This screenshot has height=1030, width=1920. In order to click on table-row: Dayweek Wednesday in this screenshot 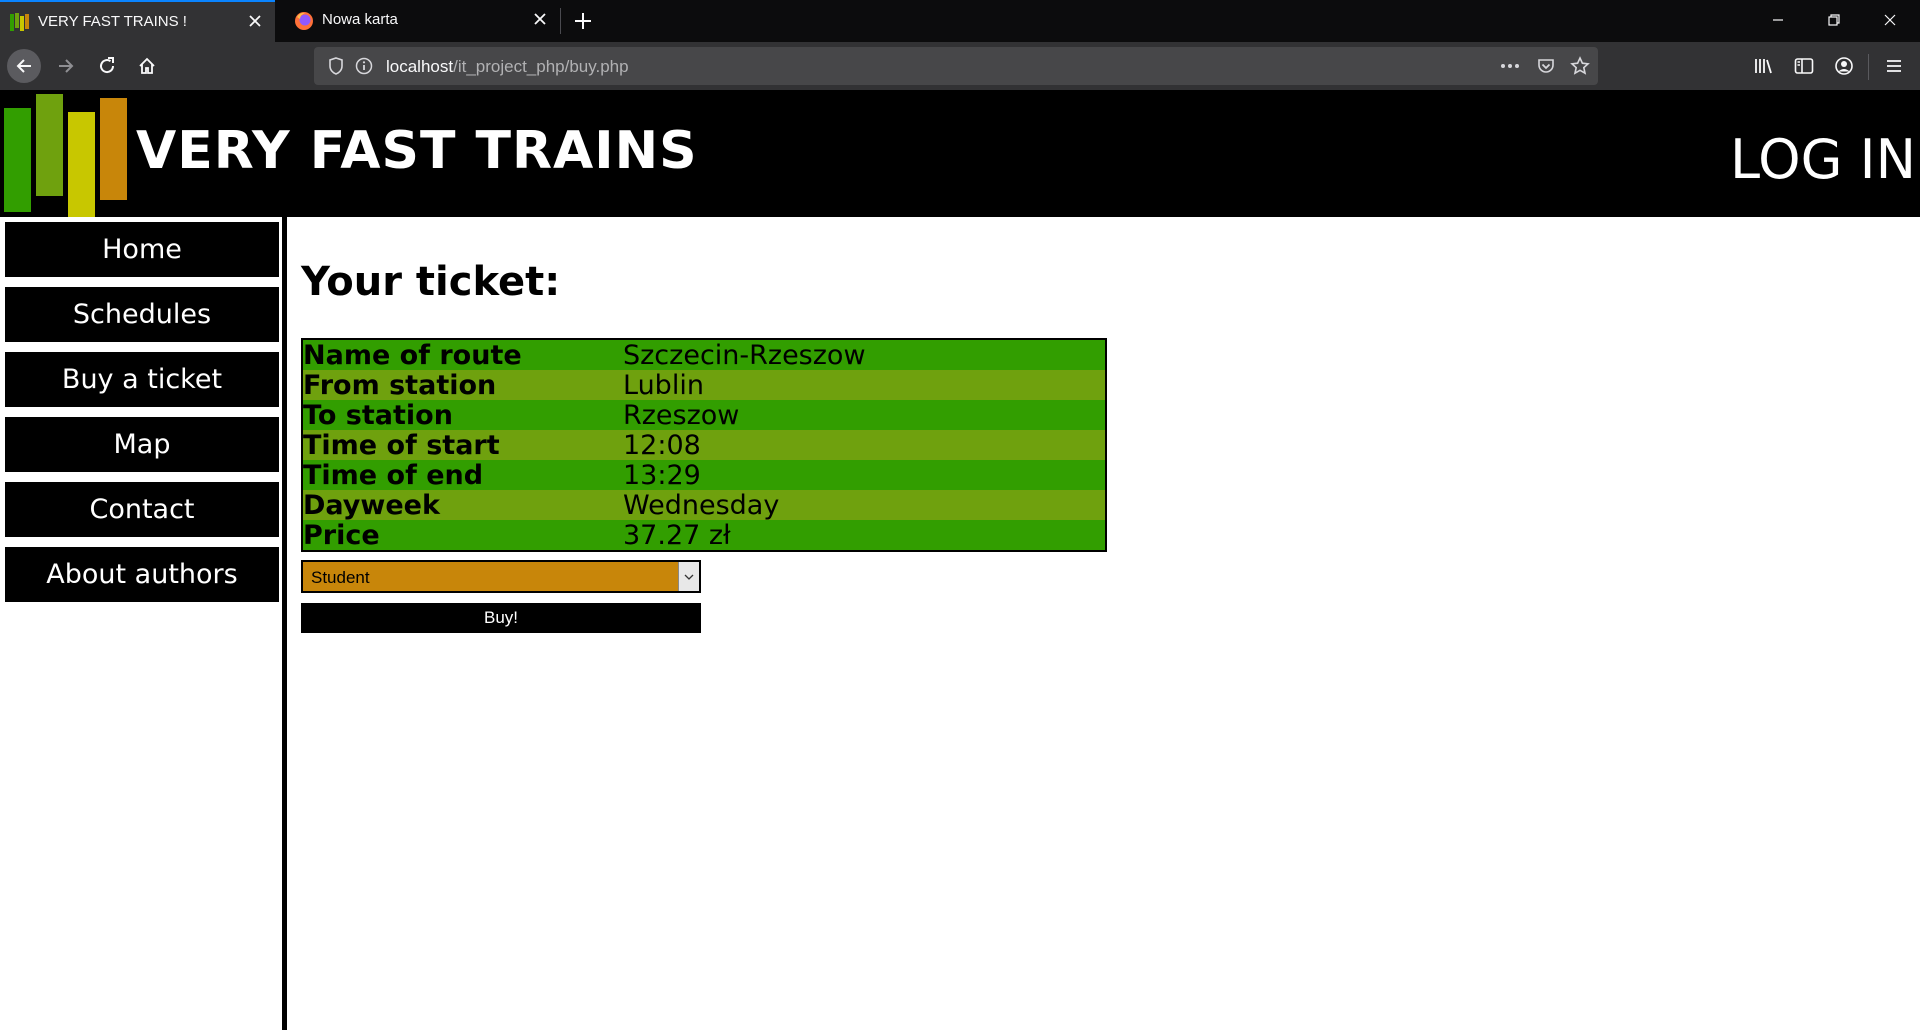, I will do `click(704, 505)`.